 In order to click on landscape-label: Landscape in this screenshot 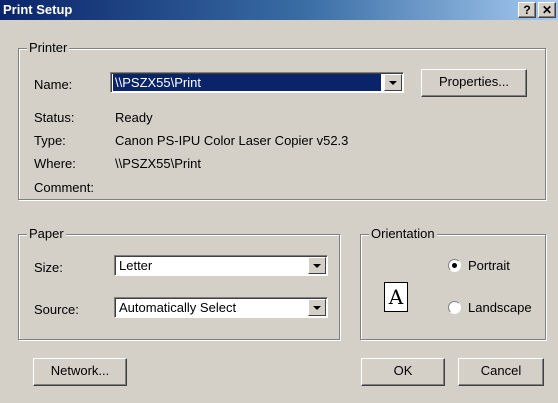, I will do `click(500, 307)`.